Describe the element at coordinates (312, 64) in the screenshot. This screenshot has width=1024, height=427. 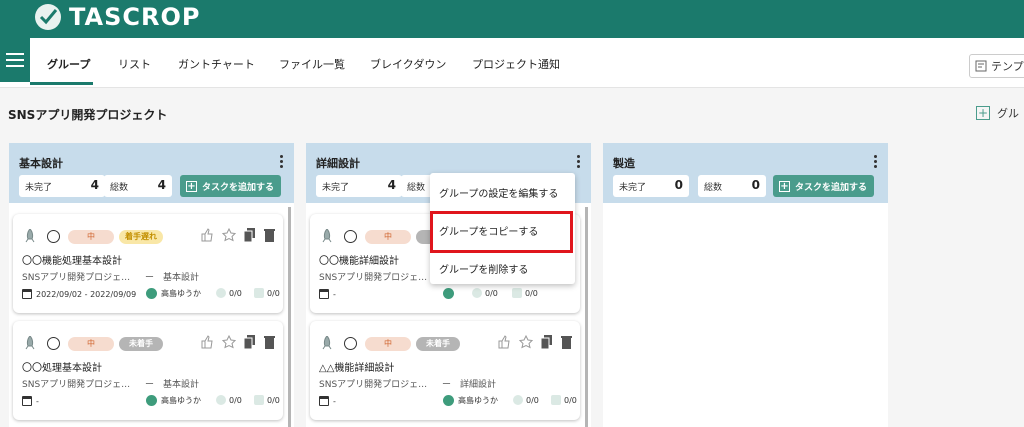
I see `tab-files: ファイル一覧` at that location.